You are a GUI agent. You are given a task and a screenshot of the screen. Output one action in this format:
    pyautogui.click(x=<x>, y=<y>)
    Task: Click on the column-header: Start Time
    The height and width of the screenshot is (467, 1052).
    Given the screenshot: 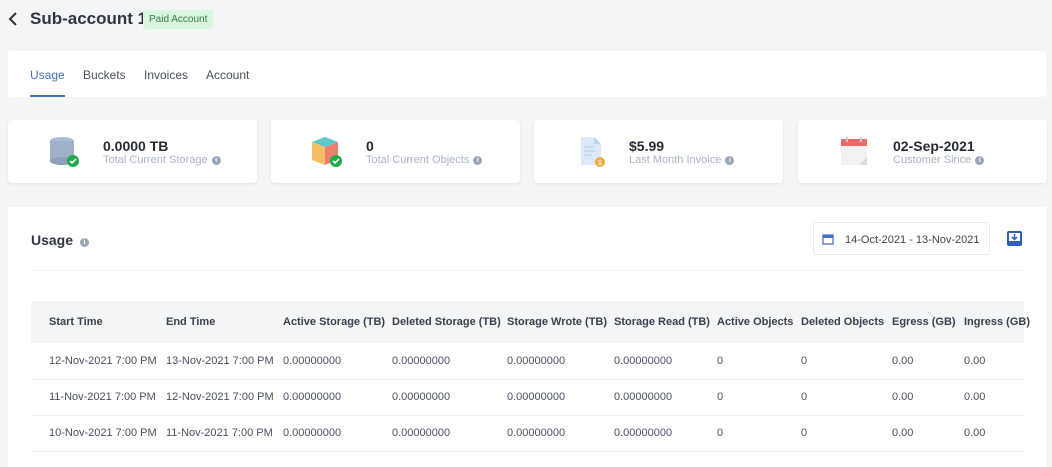 What is the action you would take?
    pyautogui.click(x=98, y=322)
    